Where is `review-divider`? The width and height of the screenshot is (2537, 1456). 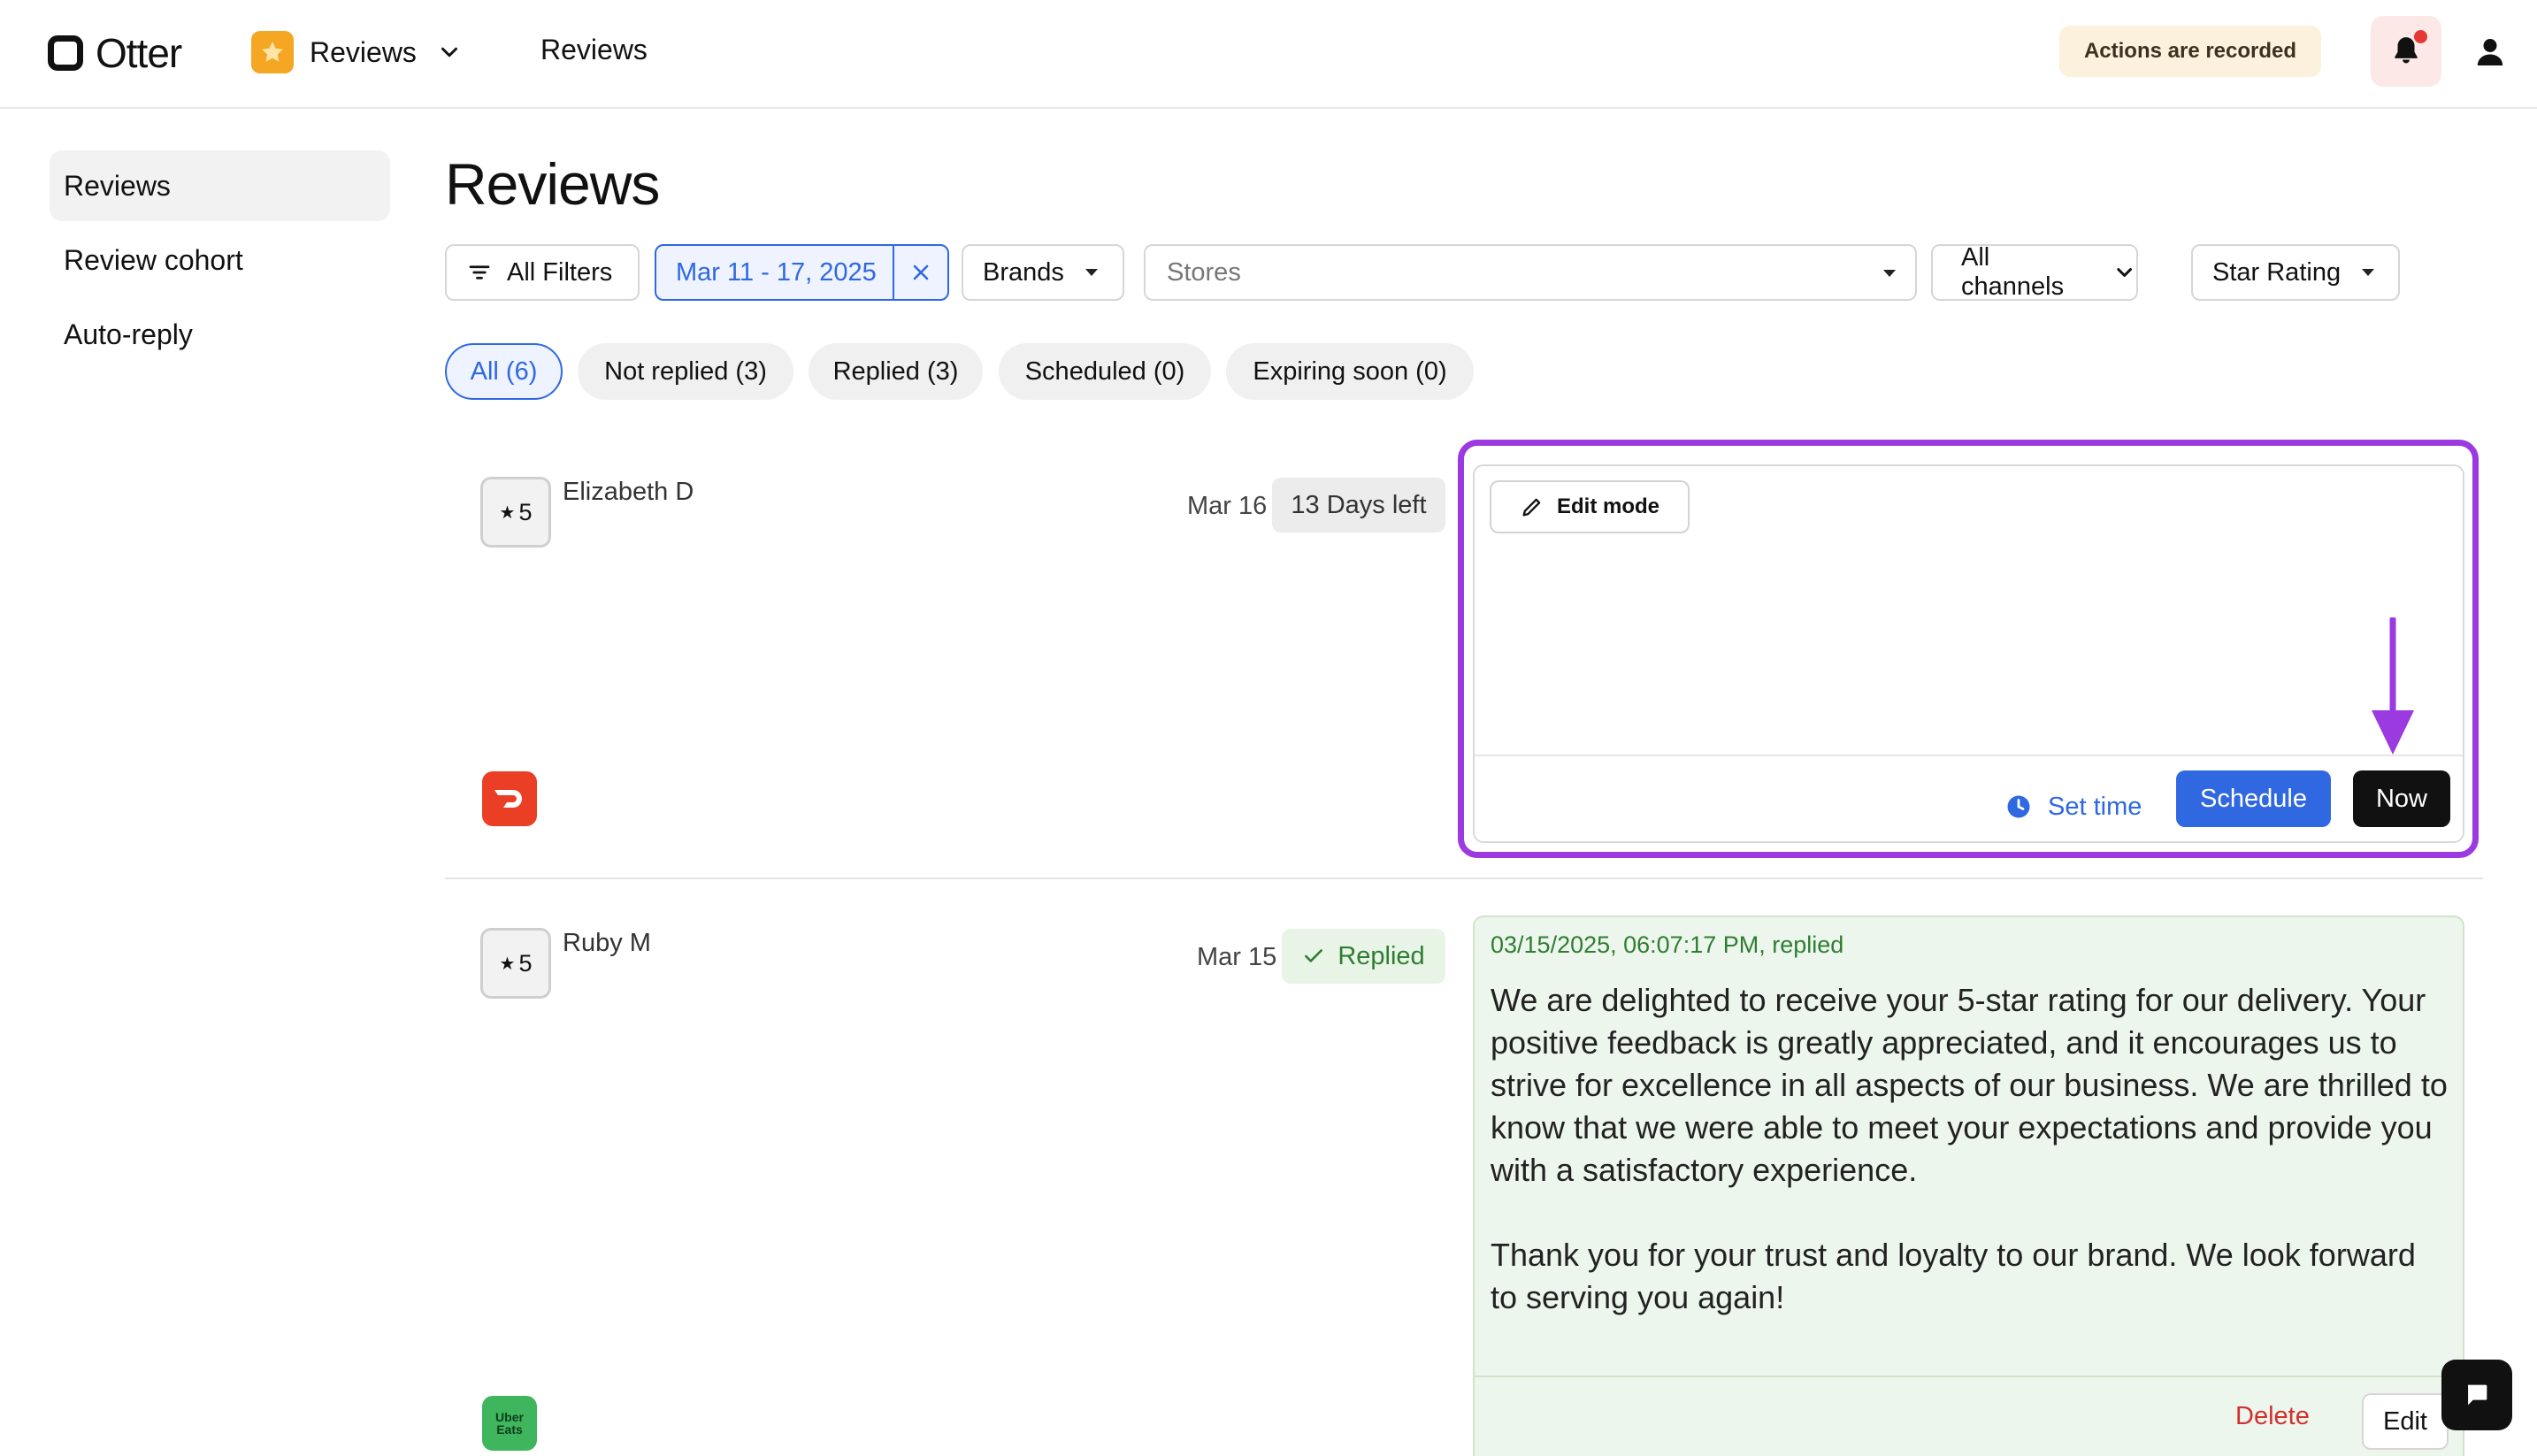
review-divider is located at coordinates (1464, 878).